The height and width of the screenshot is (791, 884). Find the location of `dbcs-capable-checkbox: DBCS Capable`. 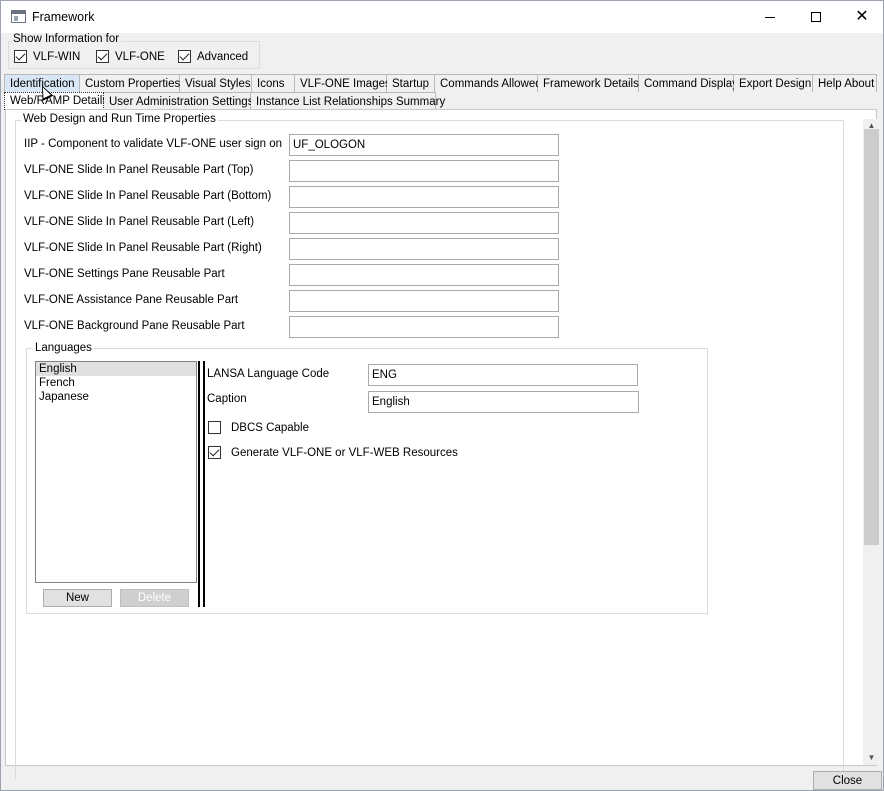

dbcs-capable-checkbox: DBCS Capable is located at coordinates (258, 427).